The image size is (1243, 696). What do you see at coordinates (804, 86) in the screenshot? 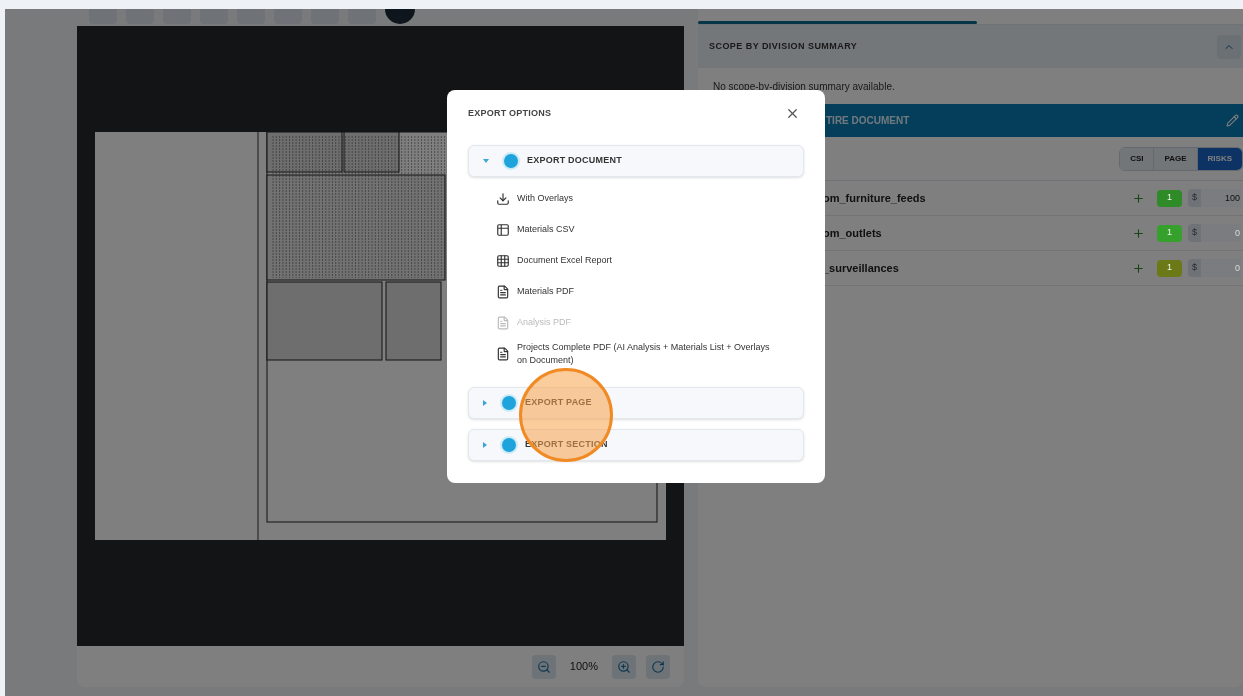
I see `summary-text: No scope-by-division summary available.` at bounding box center [804, 86].